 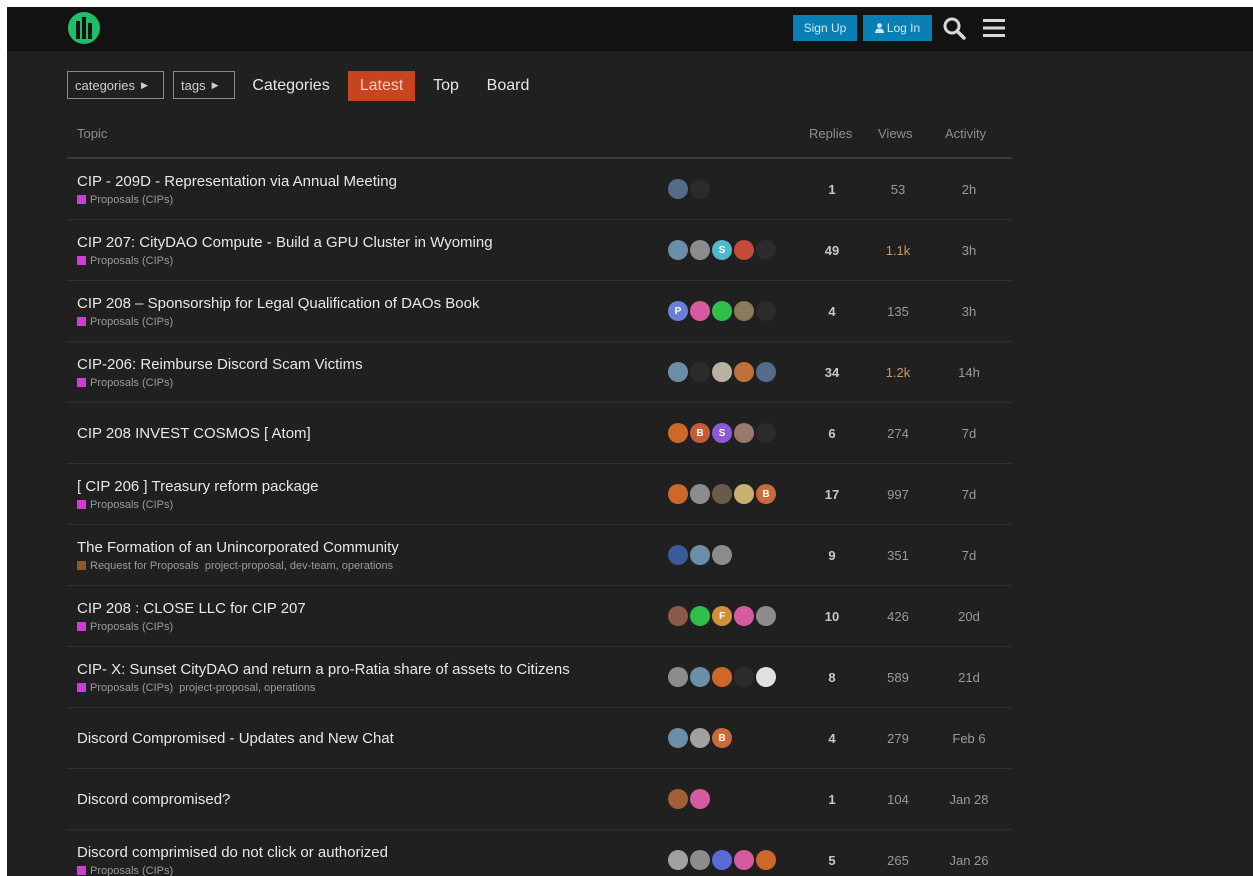 I want to click on citydao-logo-icon, so click(x=84, y=28).